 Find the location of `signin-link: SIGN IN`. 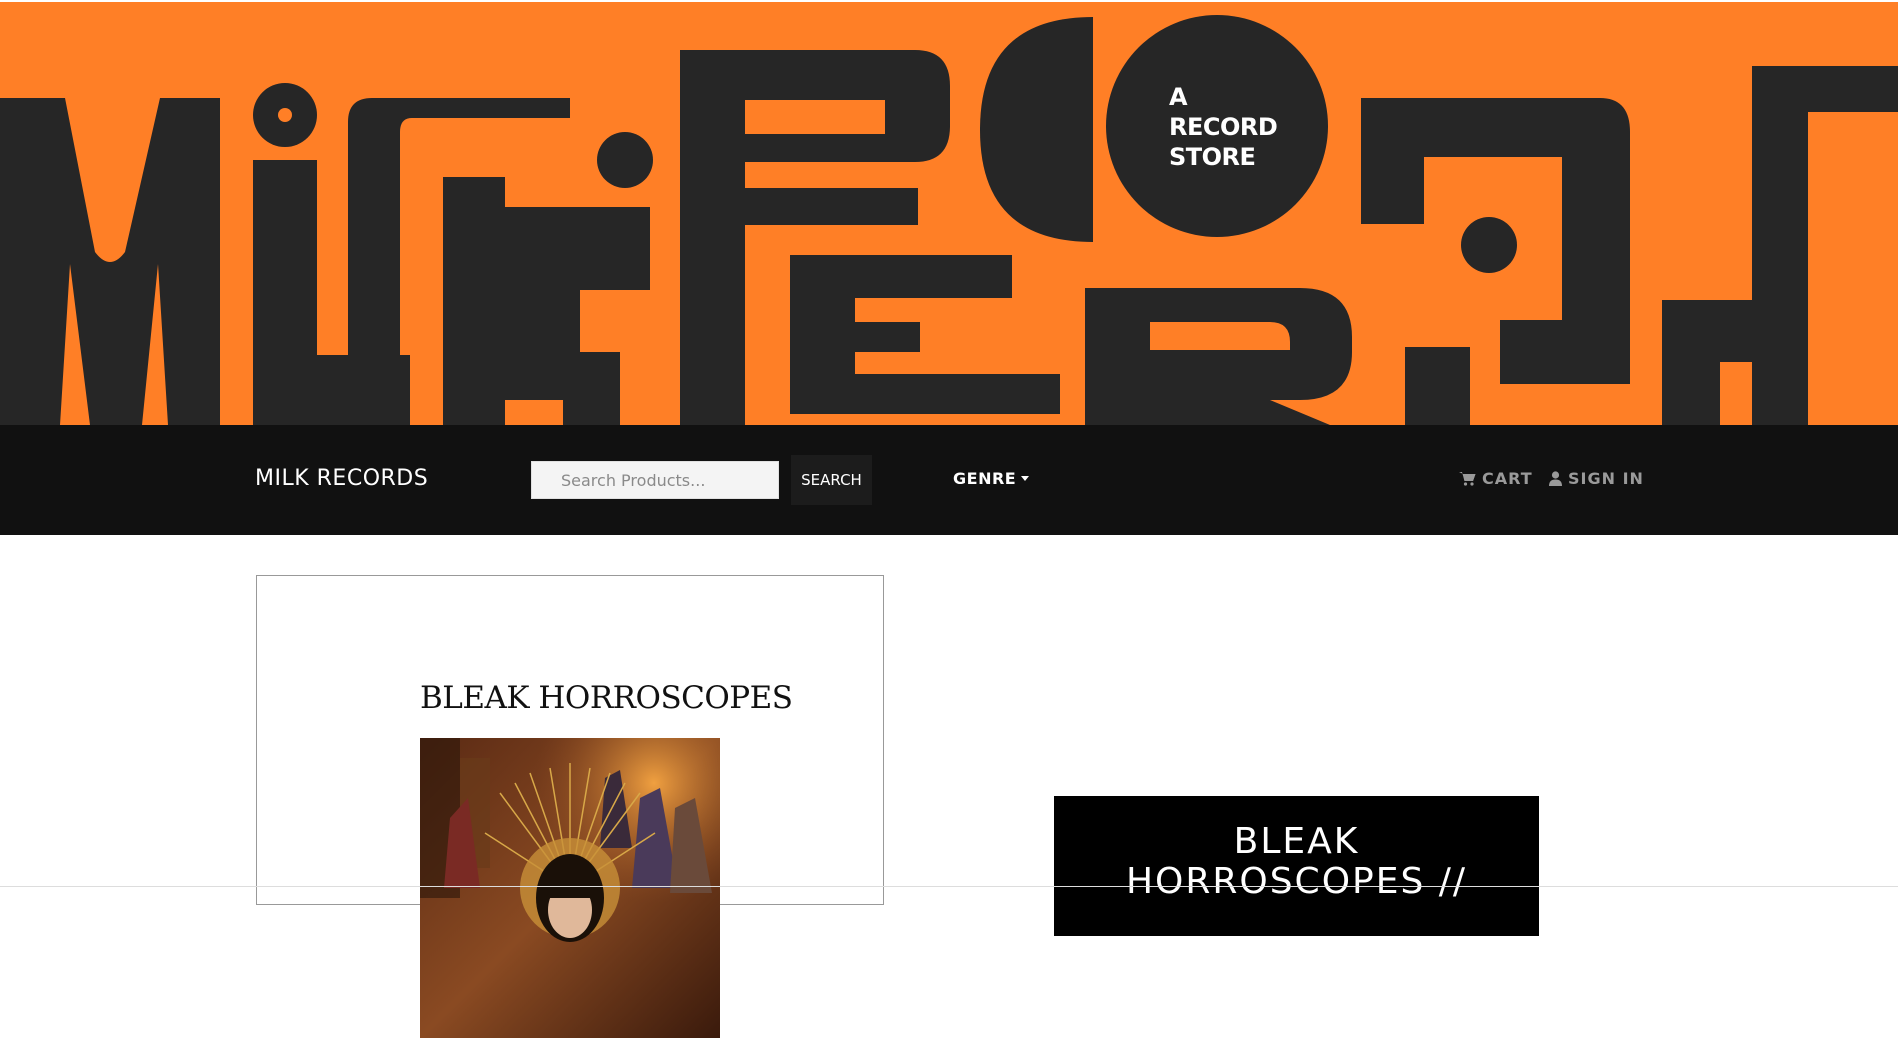

signin-link: SIGN IN is located at coordinates (1596, 478).